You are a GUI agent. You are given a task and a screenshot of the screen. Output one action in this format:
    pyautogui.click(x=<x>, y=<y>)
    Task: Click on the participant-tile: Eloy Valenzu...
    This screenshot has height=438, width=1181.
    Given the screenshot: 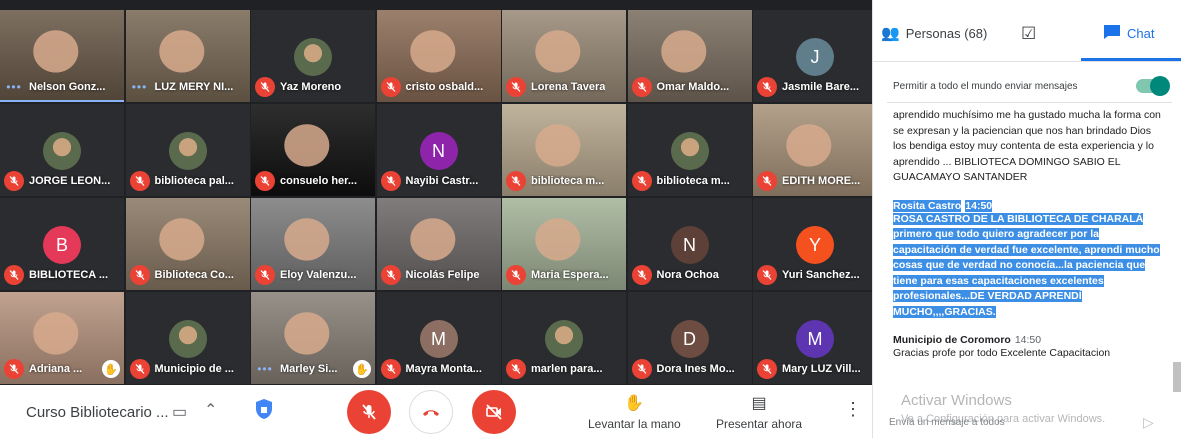 What is the action you would take?
    pyautogui.click(x=313, y=244)
    